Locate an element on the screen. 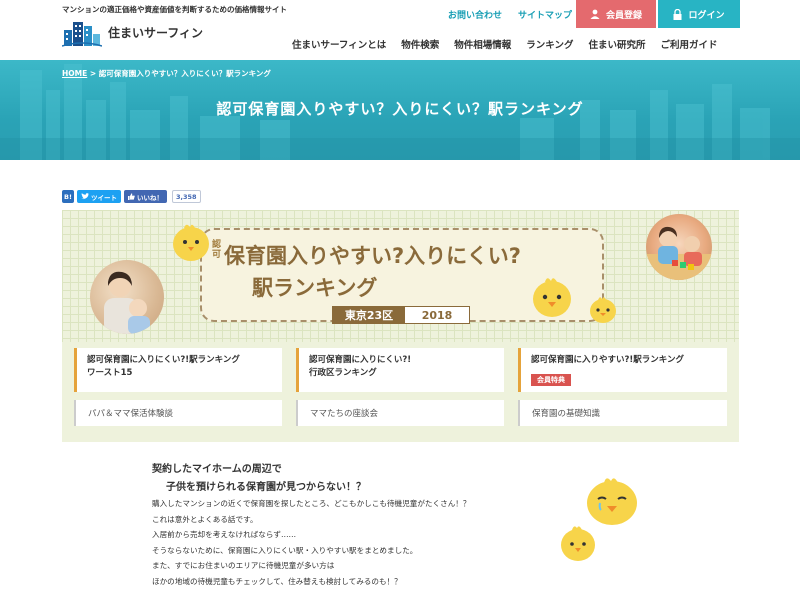 Image resolution: width=800 pixels, height=600 pixels. intro-line: そうならないために、保育園に入りにくい駅・入りやすい駅をまとめました。 is located at coordinates (285, 550).